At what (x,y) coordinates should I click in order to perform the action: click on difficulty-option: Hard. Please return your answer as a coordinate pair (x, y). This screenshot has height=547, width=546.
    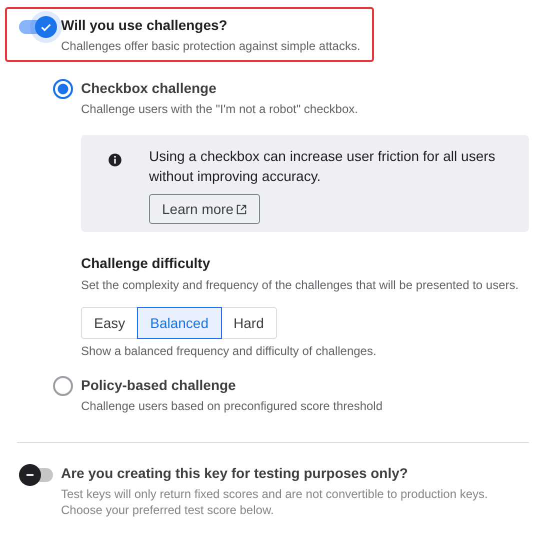
    Looking at the image, I should click on (248, 323).